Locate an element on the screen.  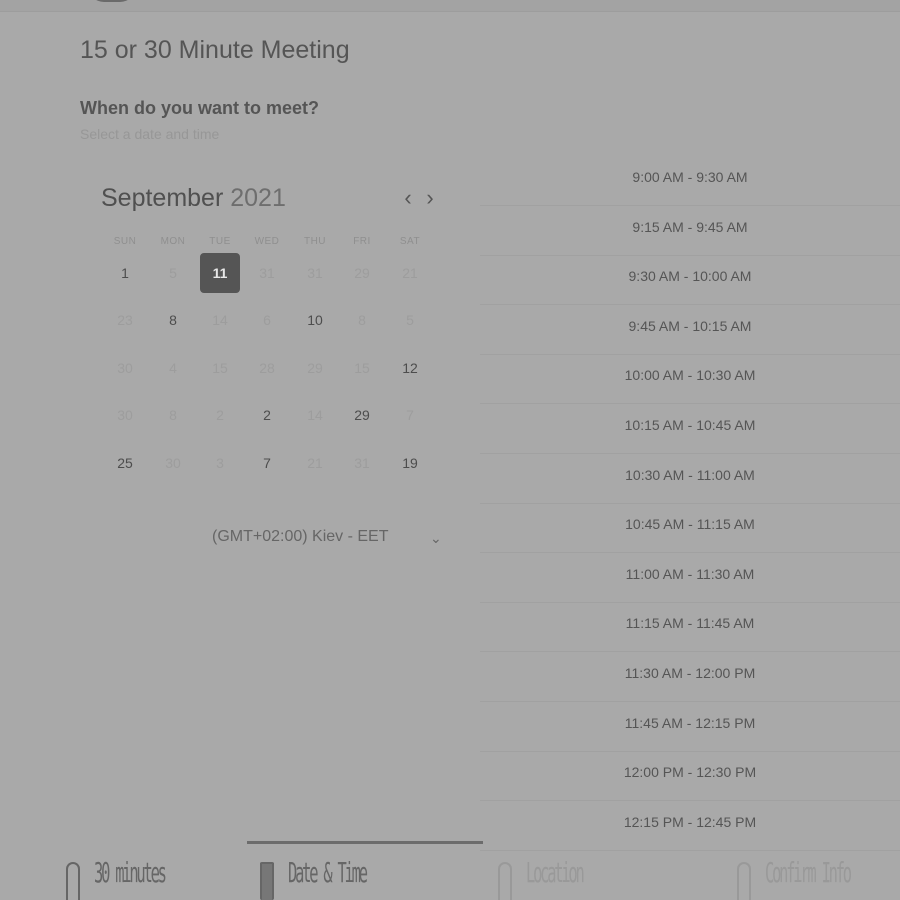
calendar-day: 4 is located at coordinates (173, 368).